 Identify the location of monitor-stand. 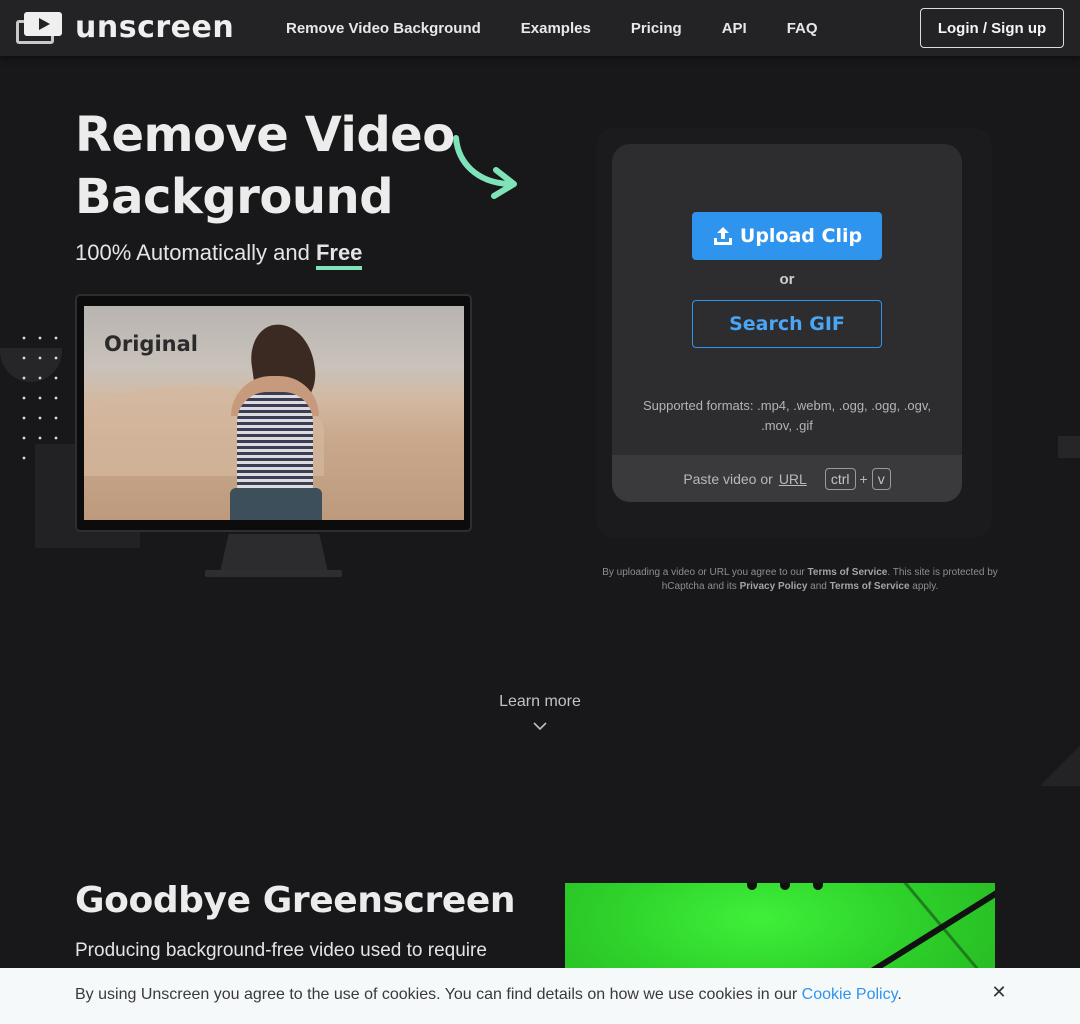
(274, 553).